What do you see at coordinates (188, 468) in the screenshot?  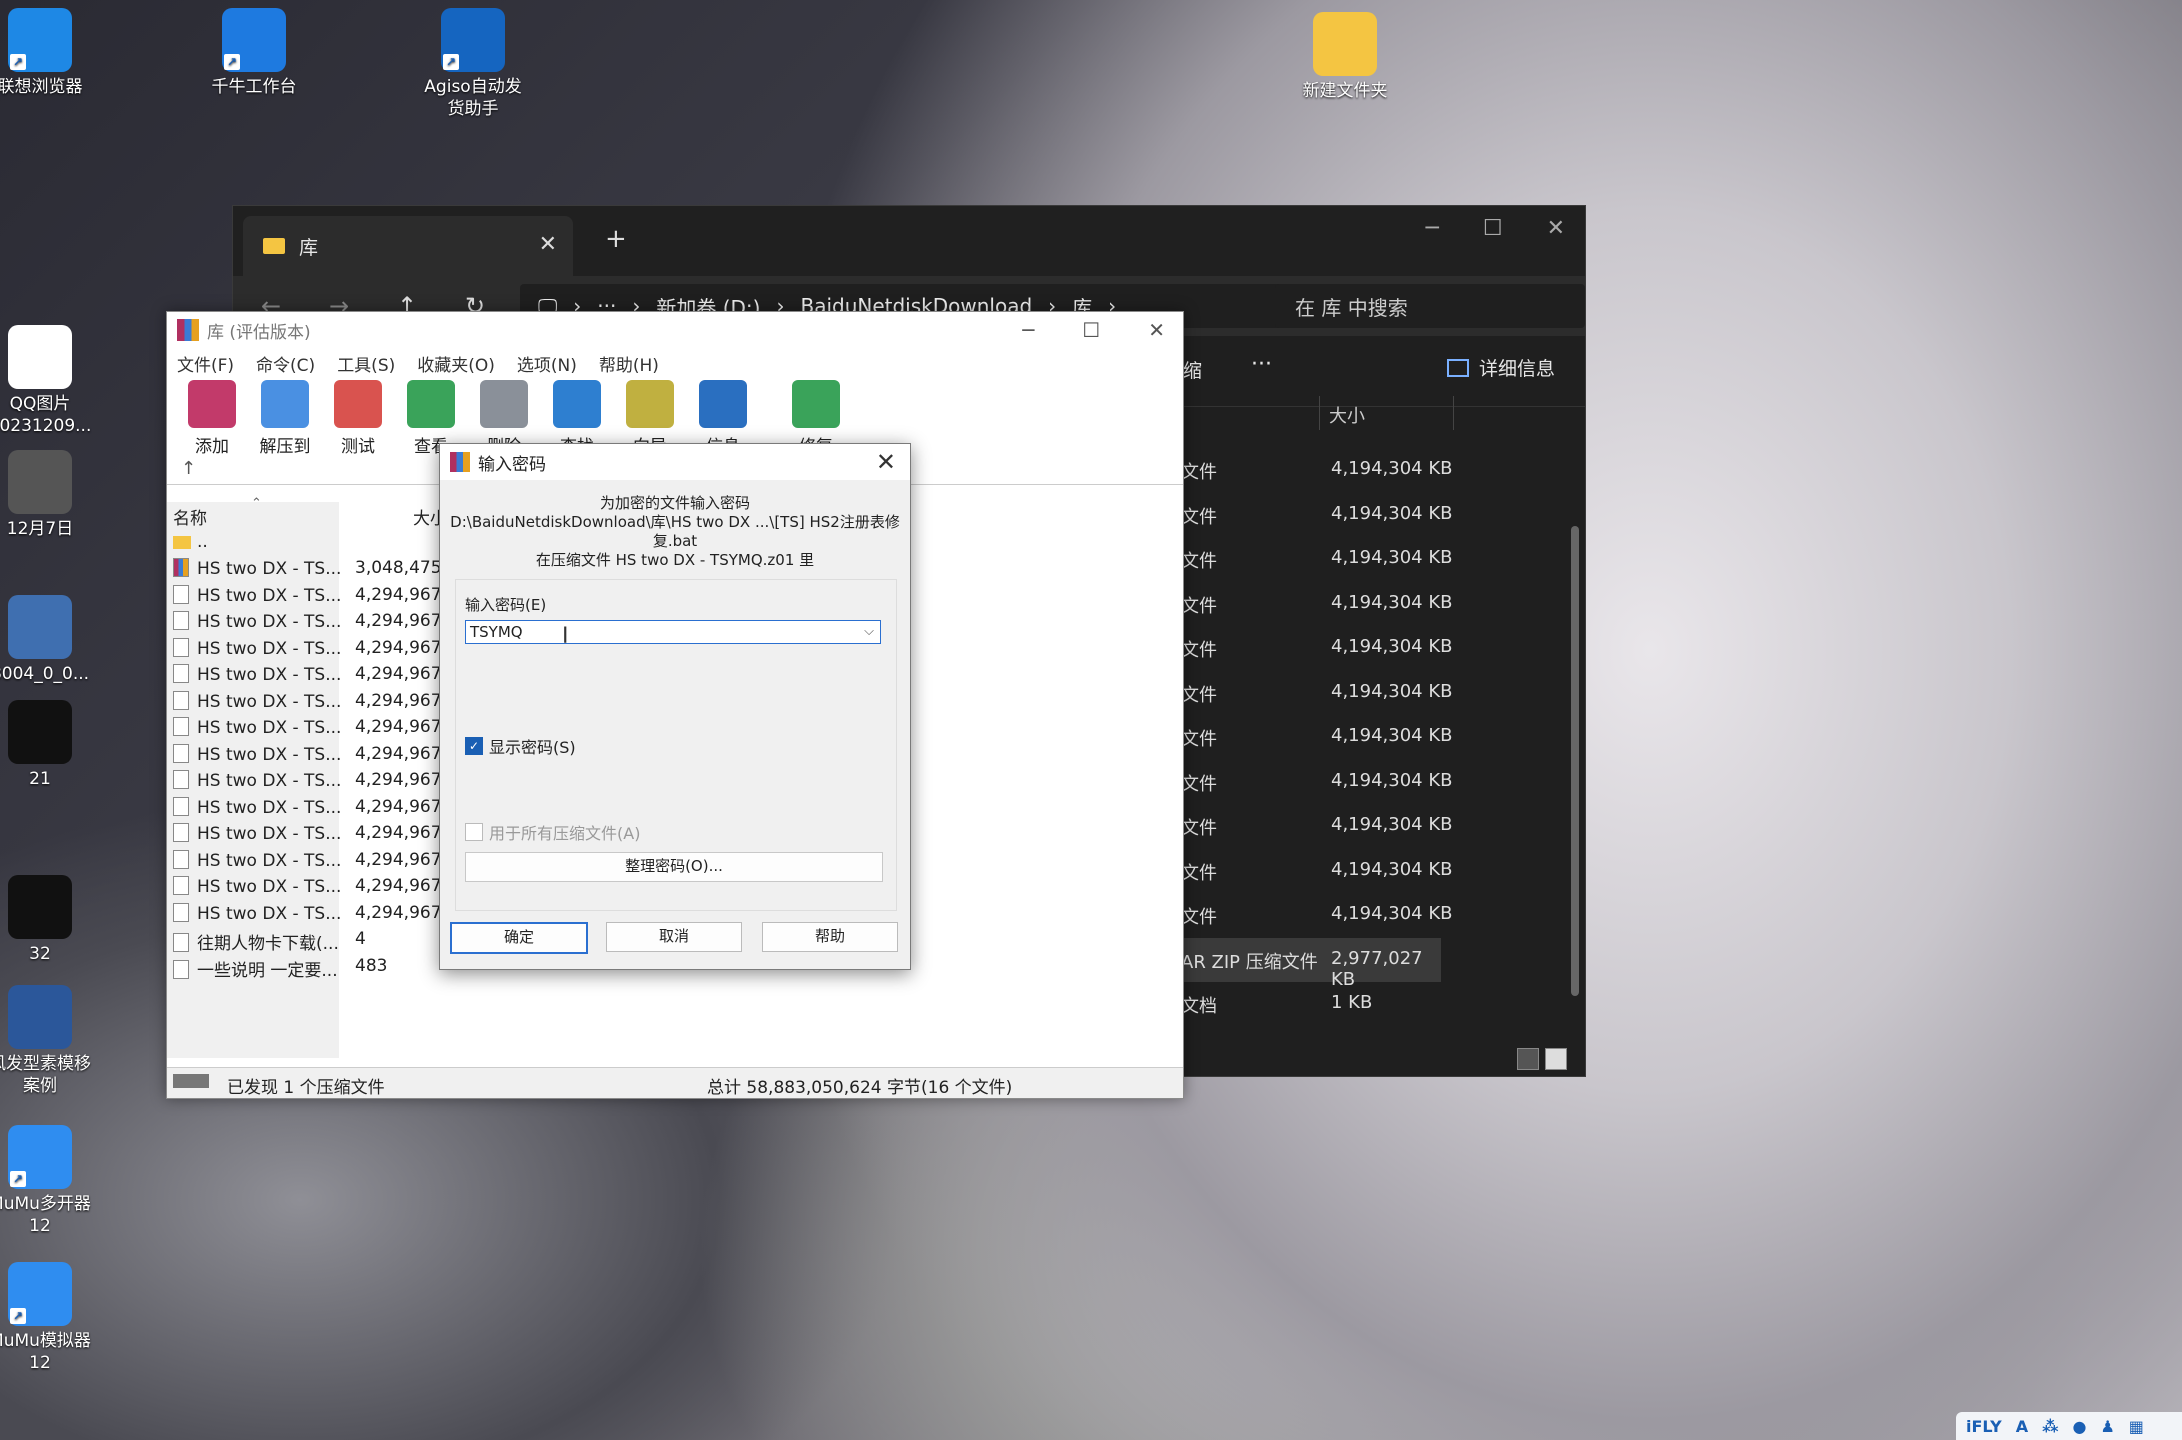 I see `up-folder-icon: ↑` at bounding box center [188, 468].